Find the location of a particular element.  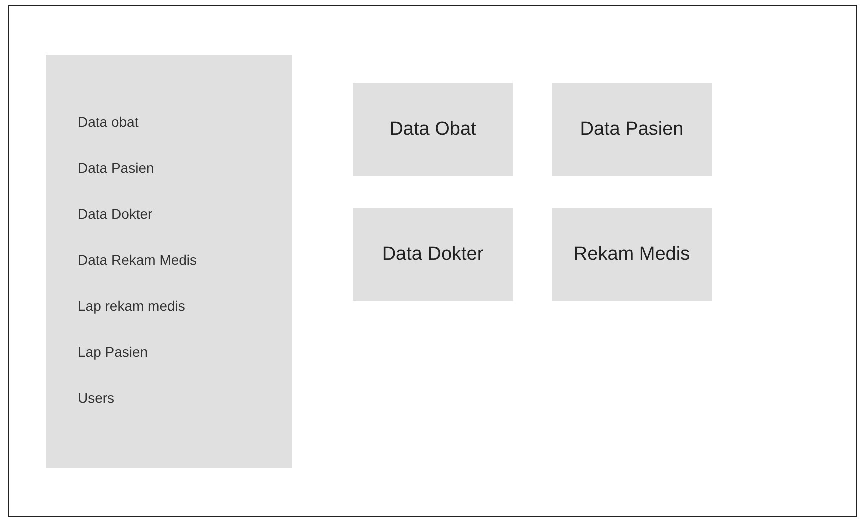

menu-card: Data Dokter is located at coordinates (433, 254).